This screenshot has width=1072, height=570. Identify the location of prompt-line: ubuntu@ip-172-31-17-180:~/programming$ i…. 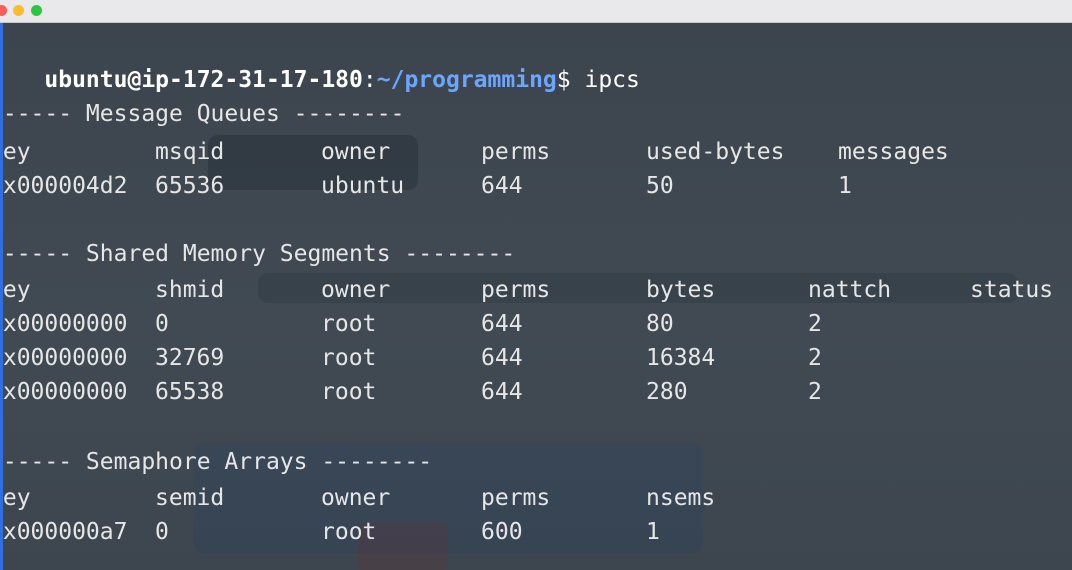
(321, 61).